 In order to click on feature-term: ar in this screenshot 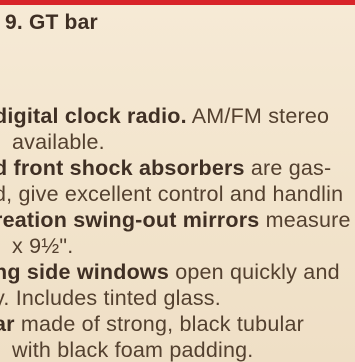, I will do `click(7, 324)`.